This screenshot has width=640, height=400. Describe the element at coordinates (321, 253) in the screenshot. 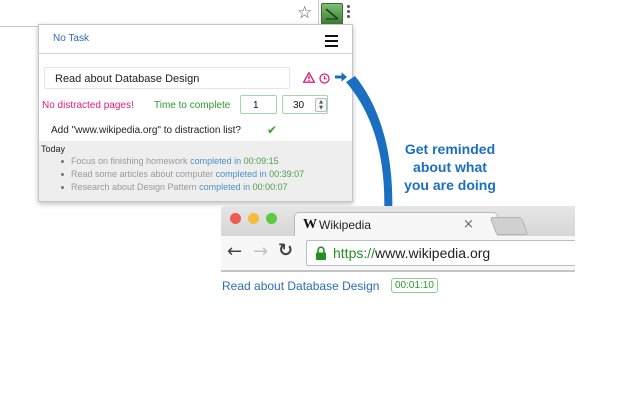

I see `lock-icon` at that location.